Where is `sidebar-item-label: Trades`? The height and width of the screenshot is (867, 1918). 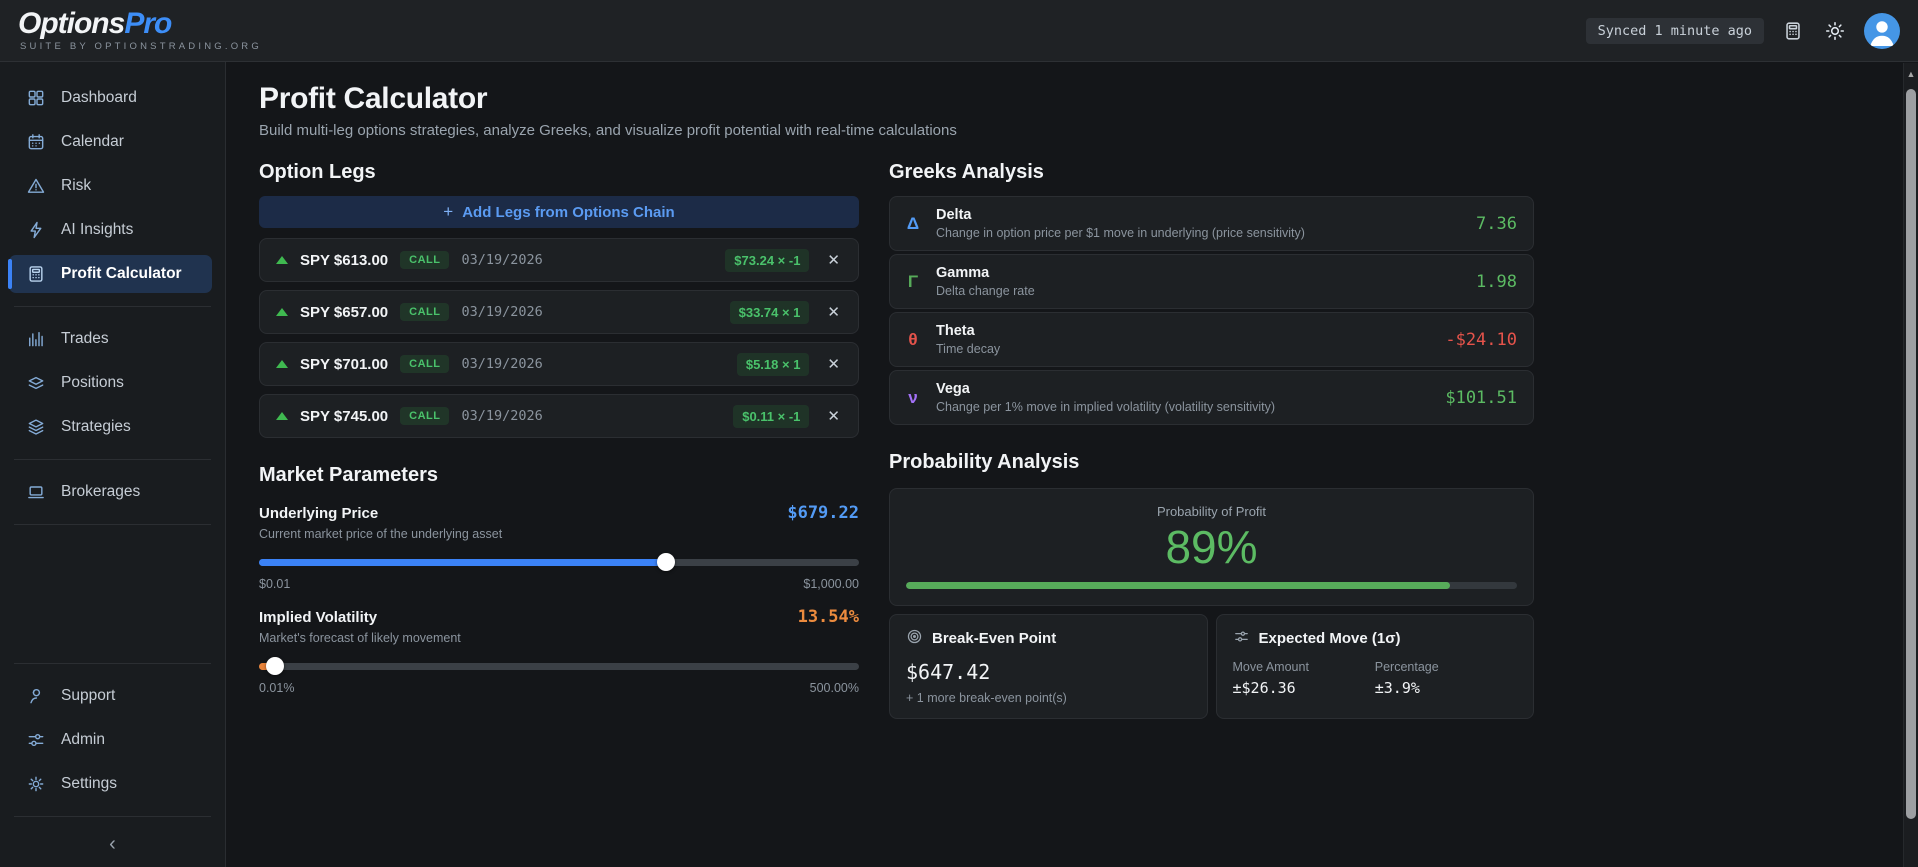 sidebar-item-label: Trades is located at coordinates (85, 338).